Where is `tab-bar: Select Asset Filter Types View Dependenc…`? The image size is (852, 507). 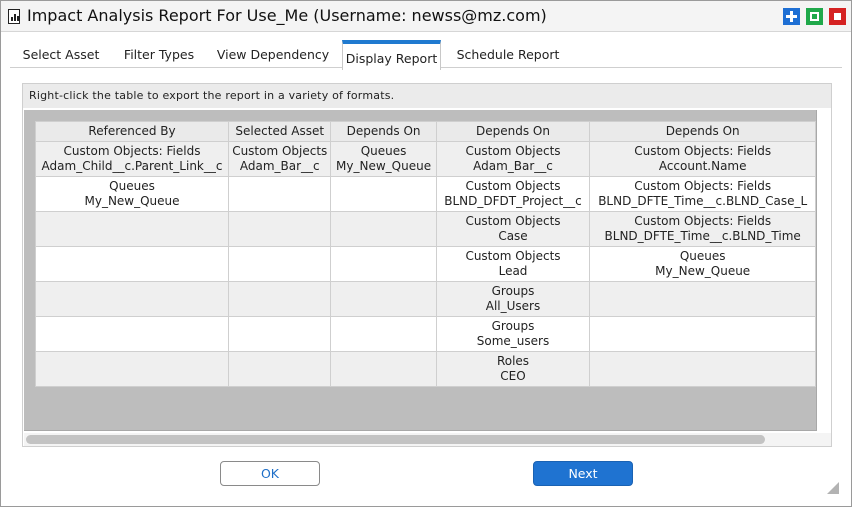 tab-bar: Select Asset Filter Types View Dependenc… is located at coordinates (426, 55).